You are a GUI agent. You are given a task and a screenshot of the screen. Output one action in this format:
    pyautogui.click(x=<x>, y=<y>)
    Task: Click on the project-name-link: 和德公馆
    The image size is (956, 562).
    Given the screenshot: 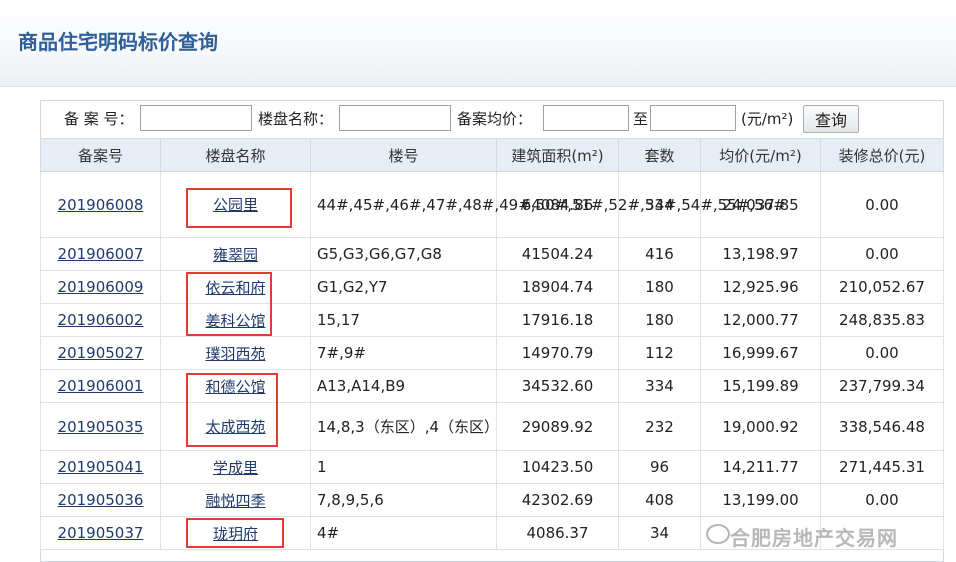 What is the action you would take?
    pyautogui.click(x=235, y=387)
    